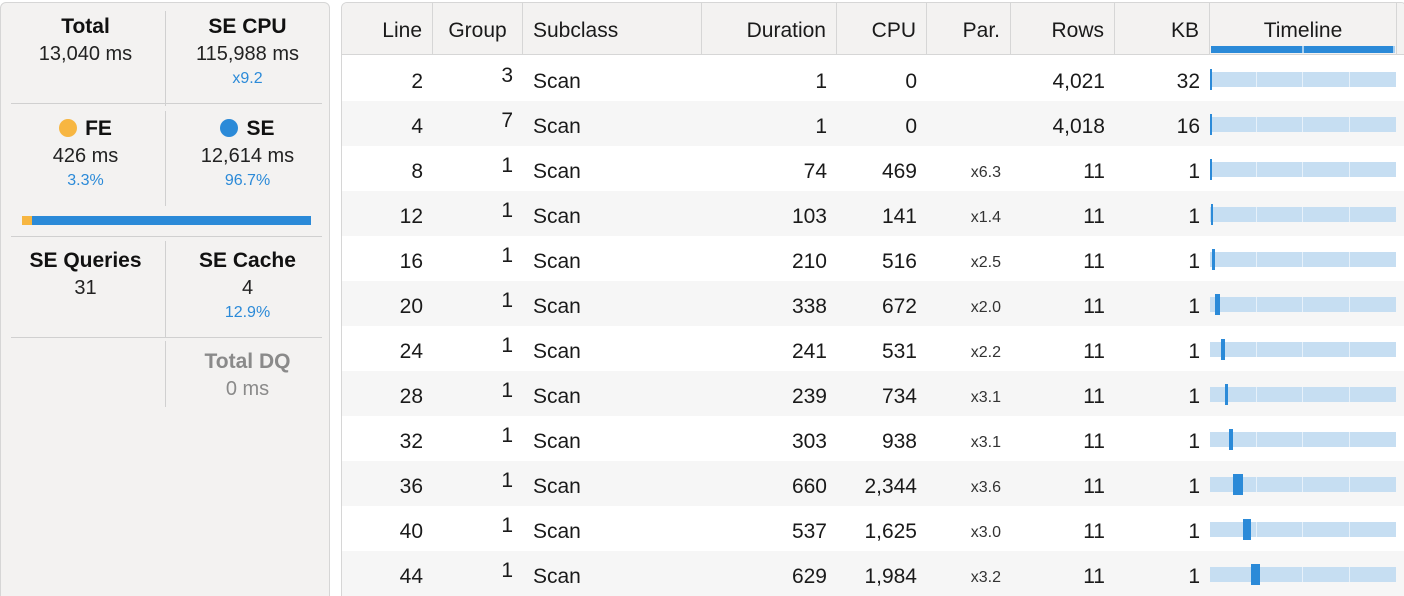  Describe the element at coordinates (873, 213) in the screenshot. I see `table-row: 12 1 Scan 103 141 x1.4 11 1` at that location.